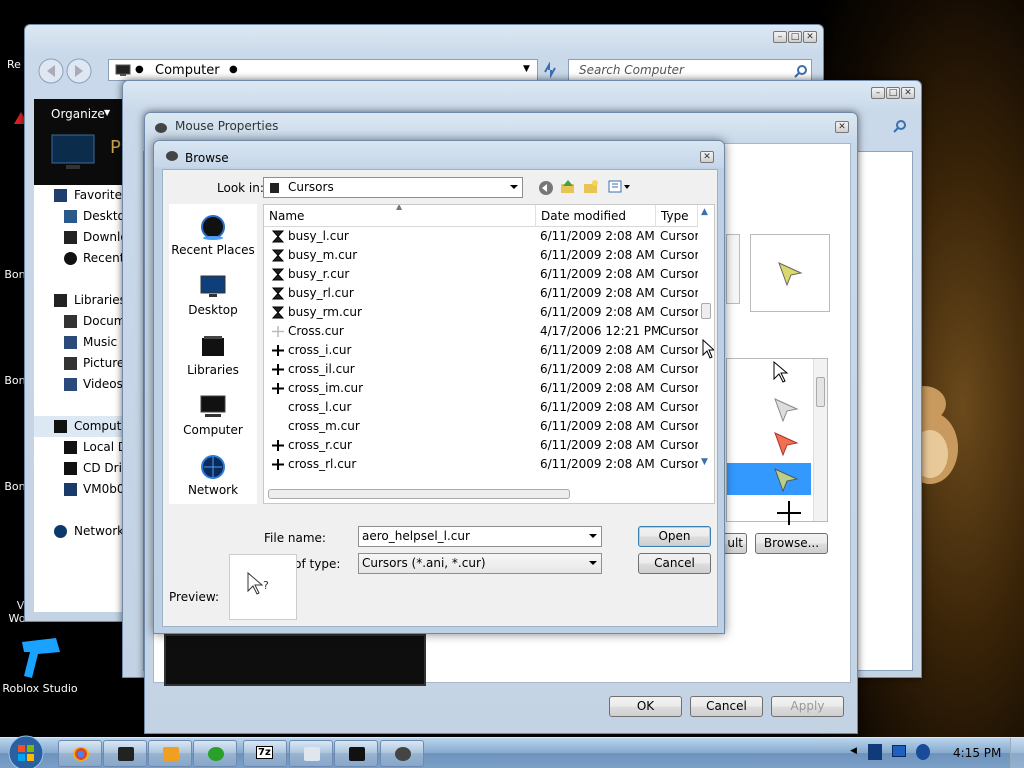 Image resolution: width=1024 pixels, height=768 pixels. What do you see at coordinates (79, 426) in the screenshot?
I see `nav-computer: Computer` at bounding box center [79, 426].